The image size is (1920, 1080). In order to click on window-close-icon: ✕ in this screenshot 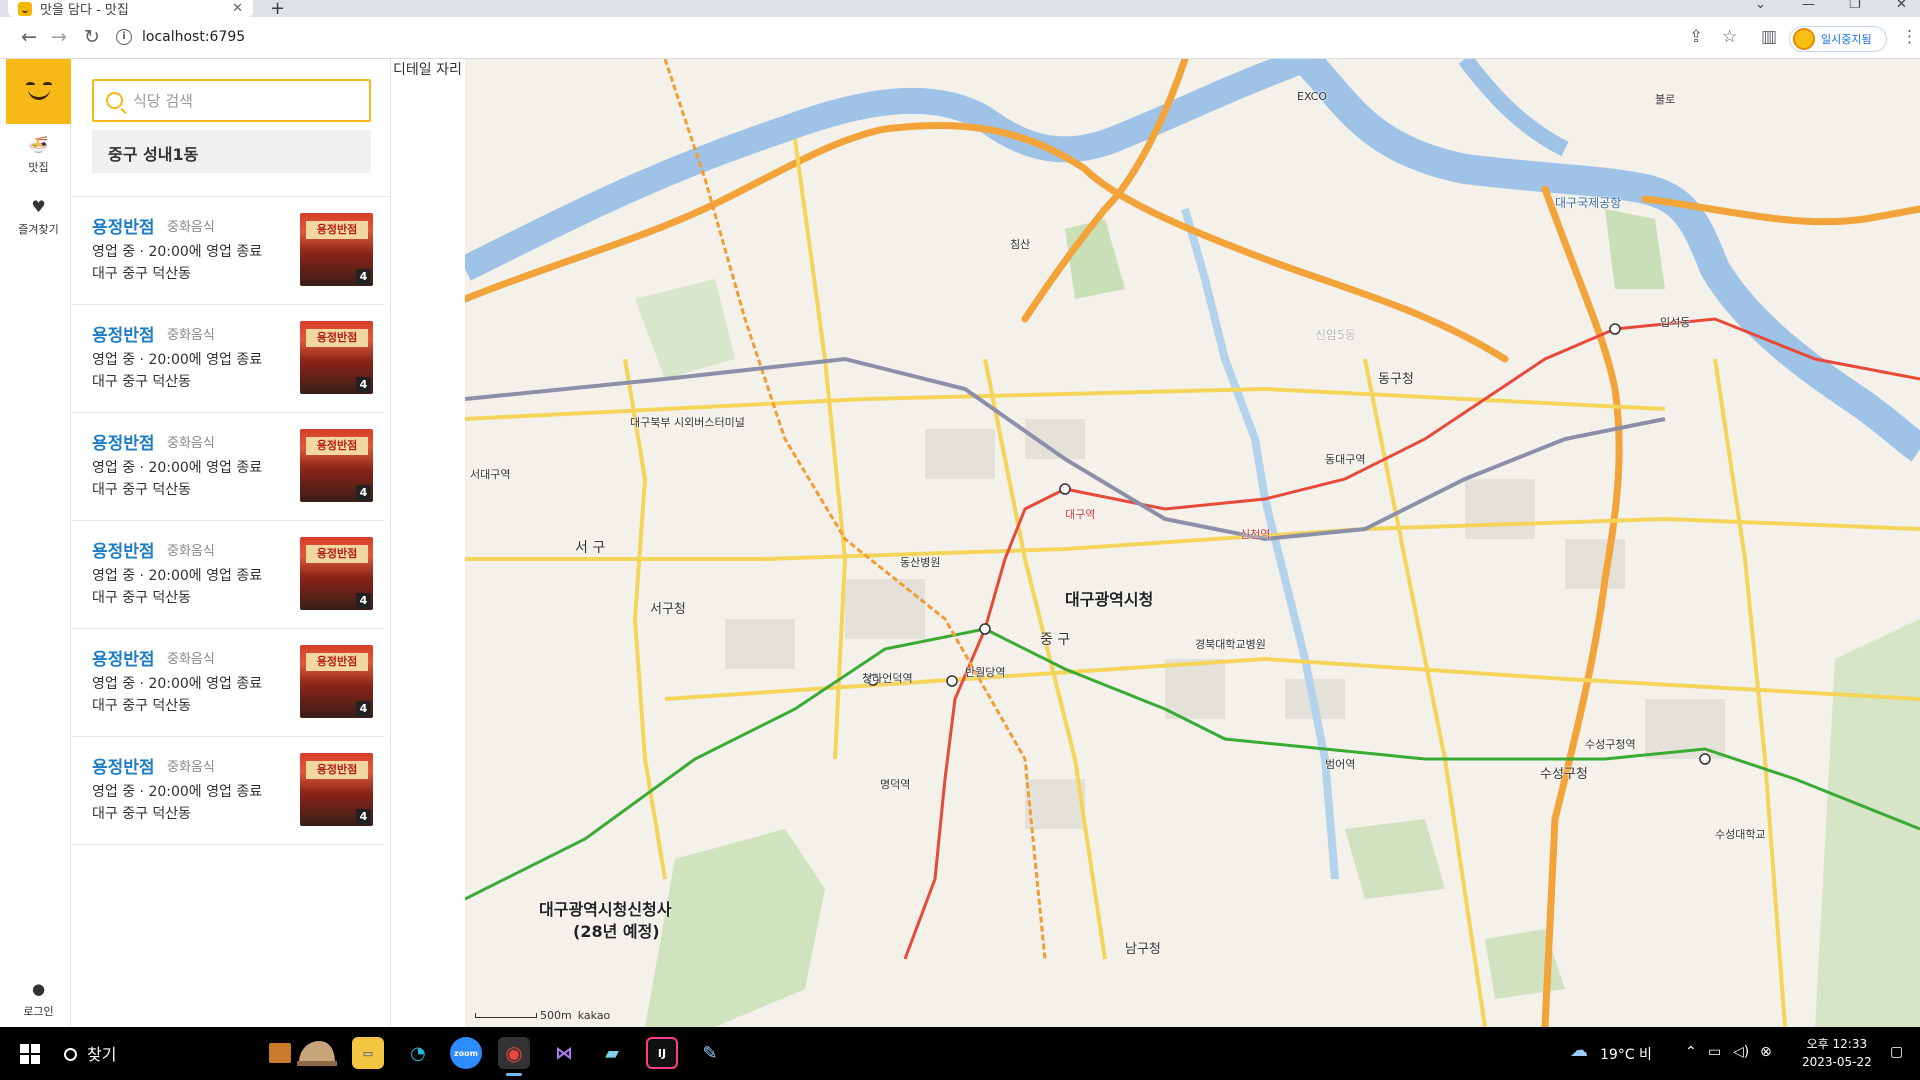, I will do `click(1901, 6)`.